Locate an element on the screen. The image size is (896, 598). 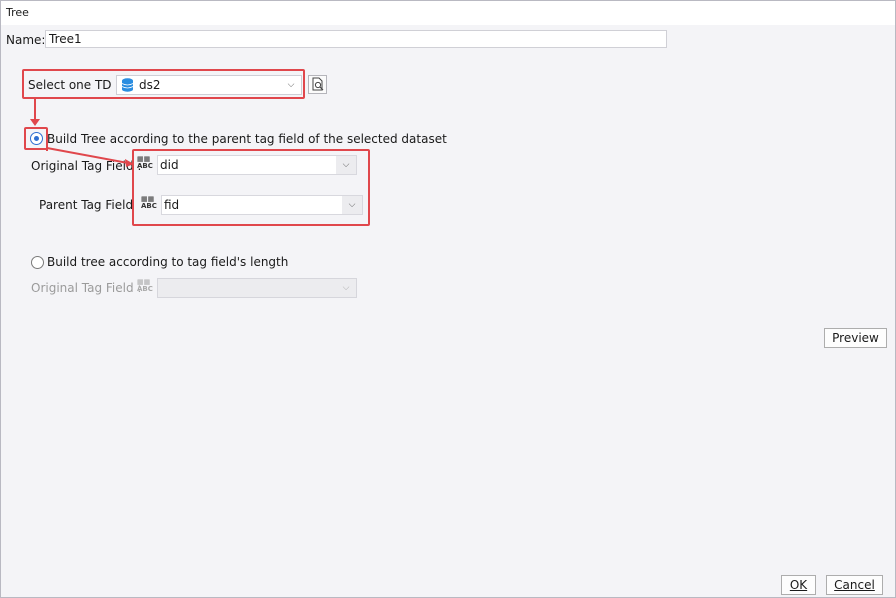
original-tag-value: did is located at coordinates (169, 165).